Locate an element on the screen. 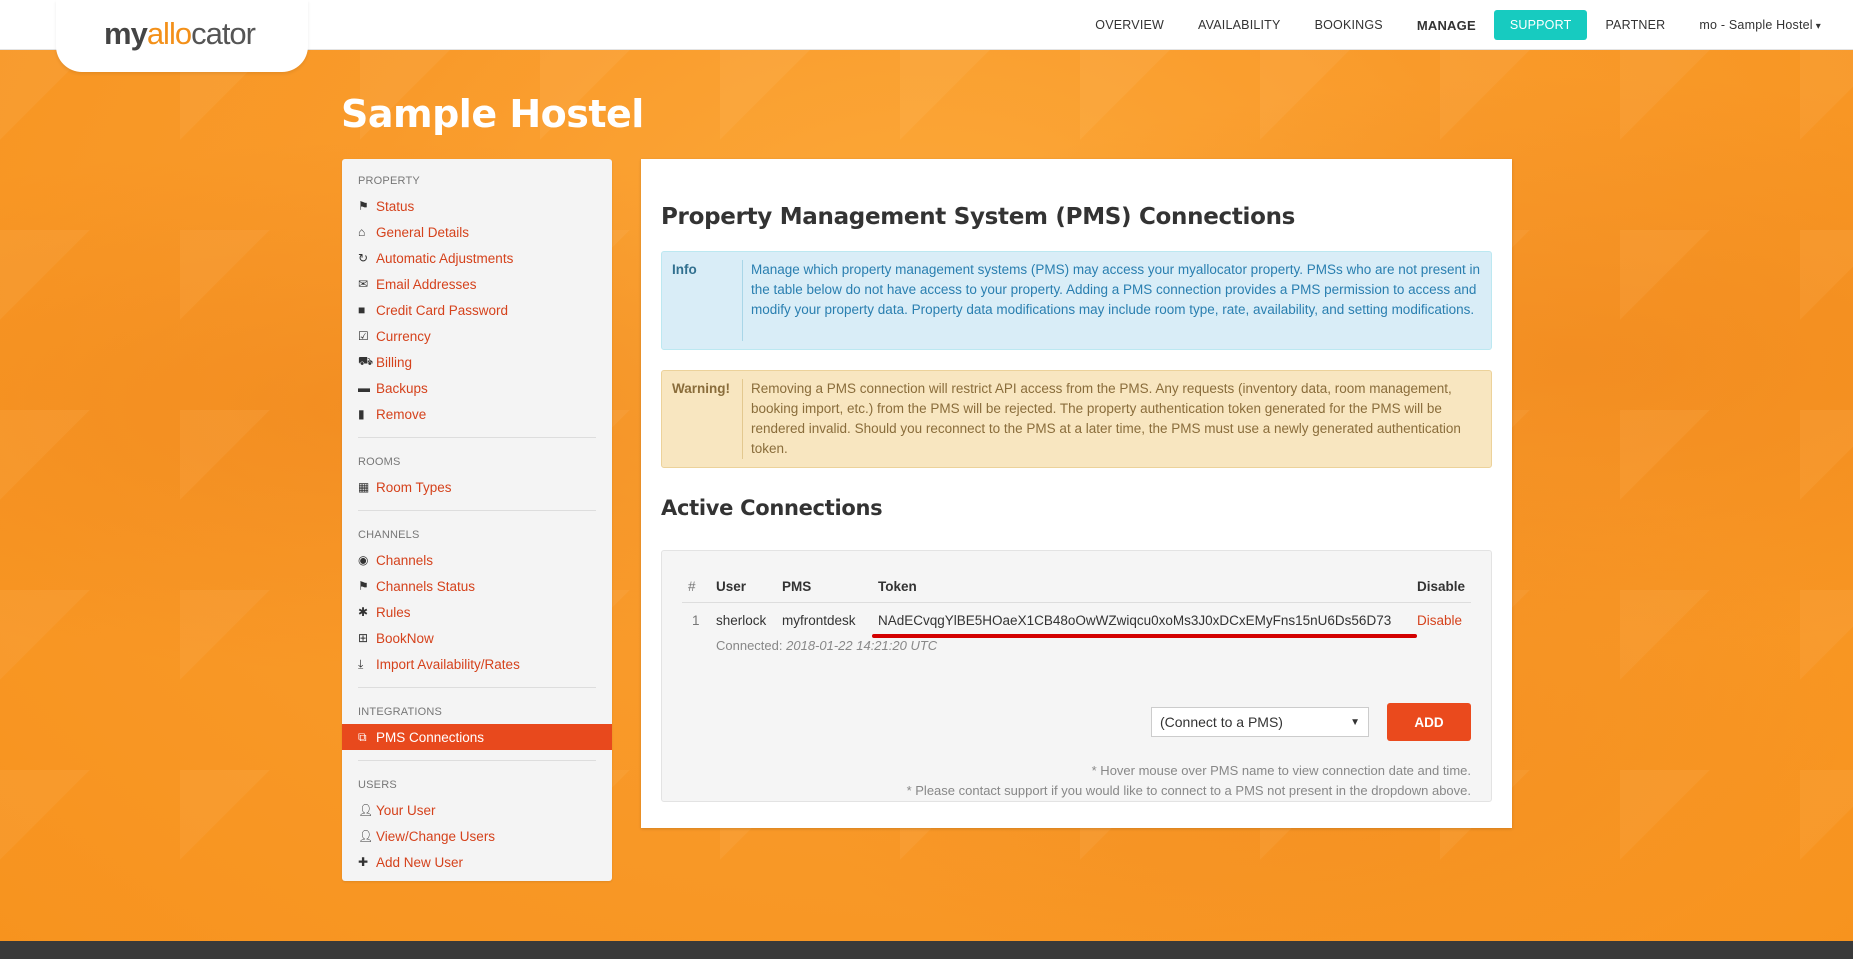  download-icon: ⤓ is located at coordinates (361, 663).